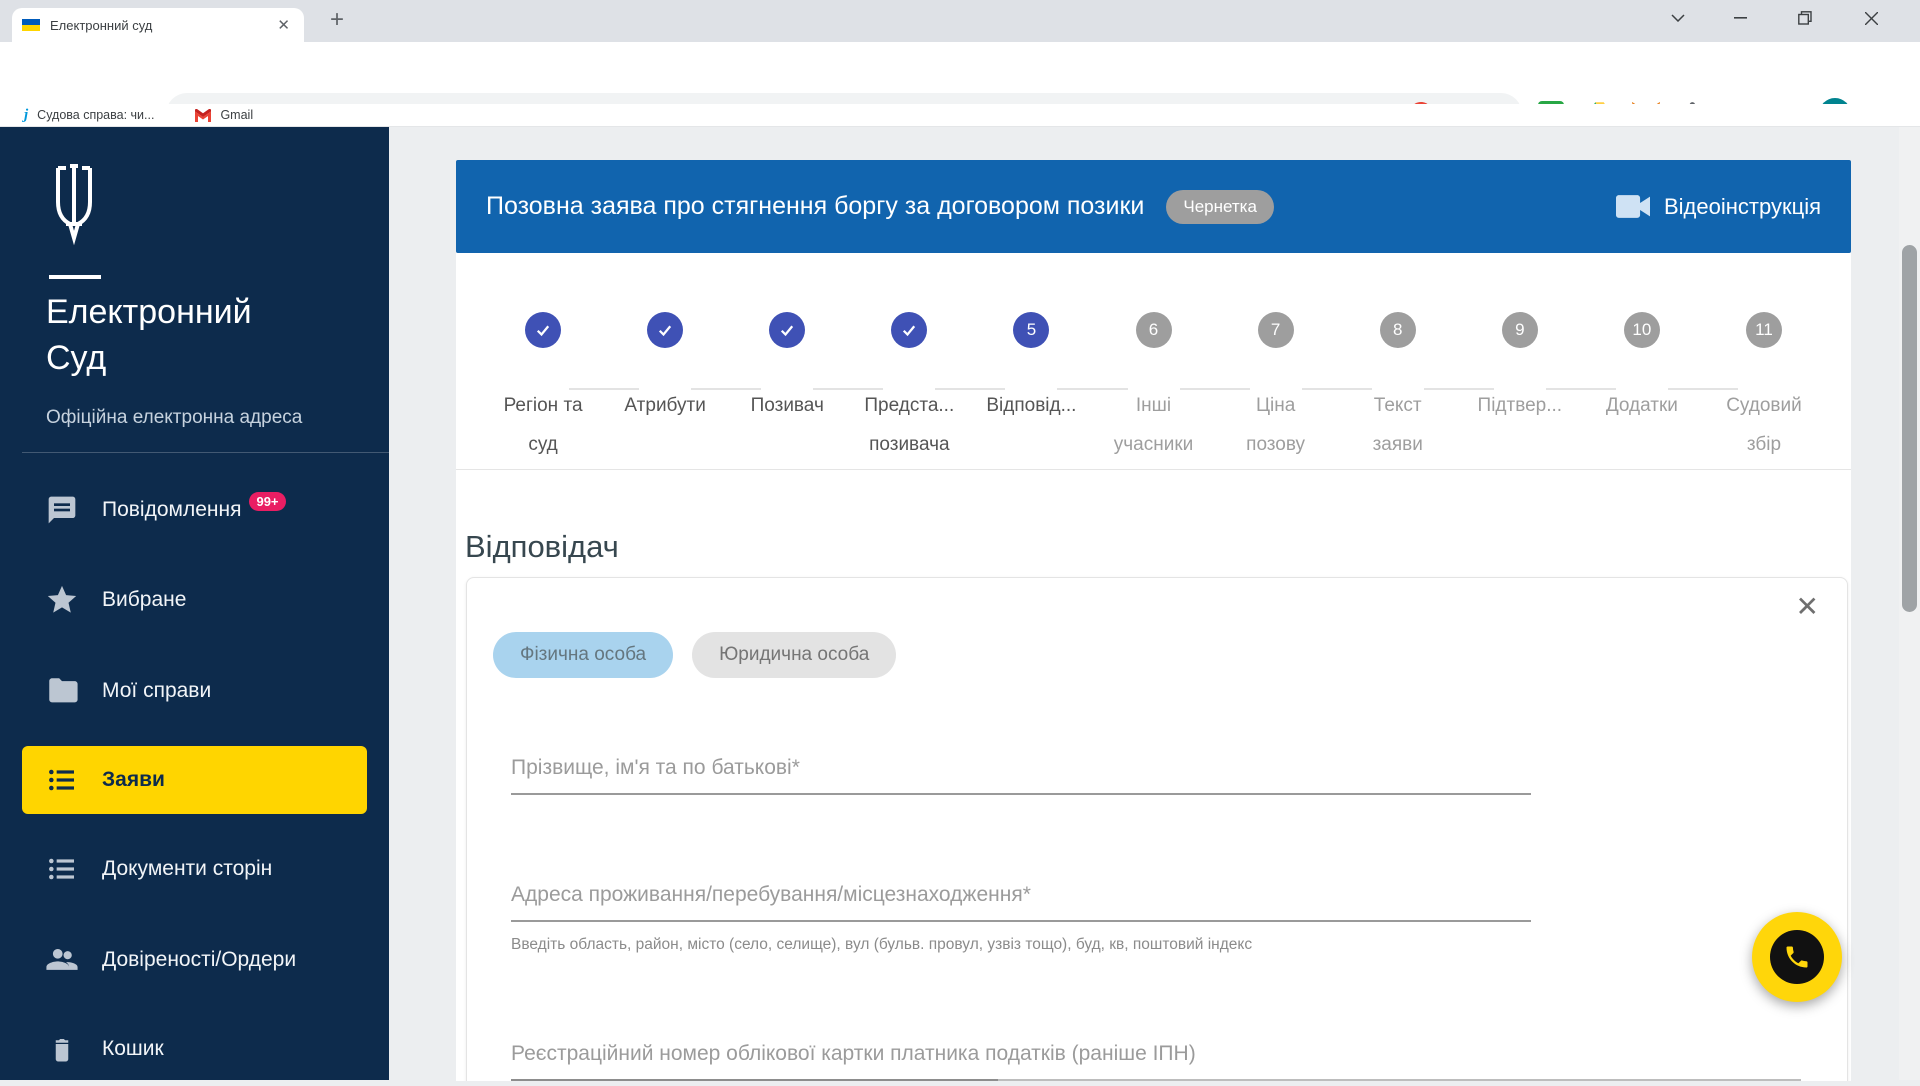  I want to click on step-court-fee: 11 Судовий збір, so click(1746, 390).